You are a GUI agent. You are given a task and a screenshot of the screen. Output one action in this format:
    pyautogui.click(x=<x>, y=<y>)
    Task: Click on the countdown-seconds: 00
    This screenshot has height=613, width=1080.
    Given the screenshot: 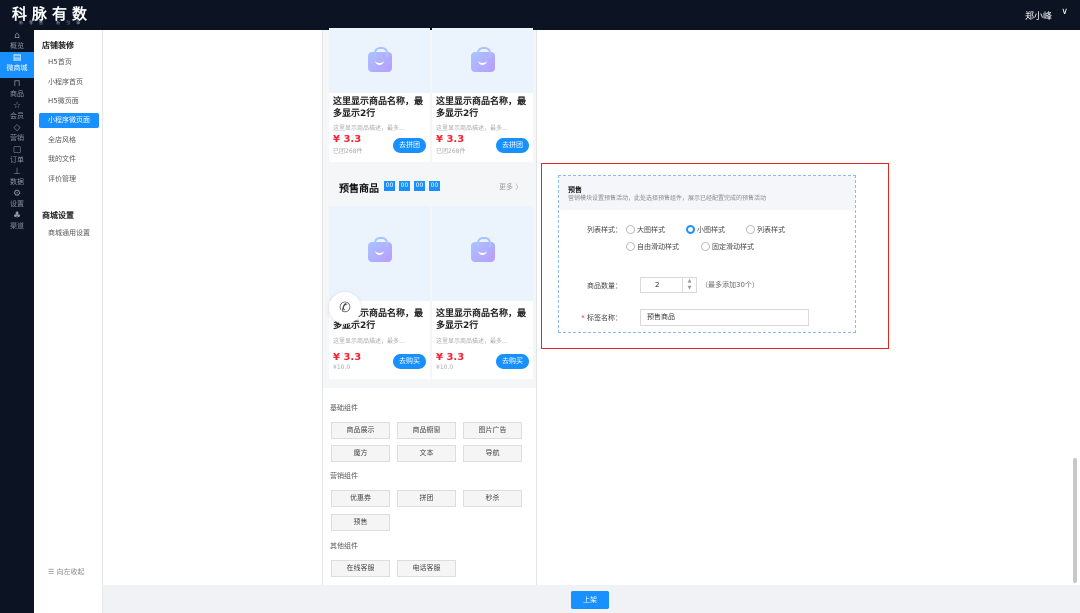 What is the action you would take?
    pyautogui.click(x=434, y=186)
    